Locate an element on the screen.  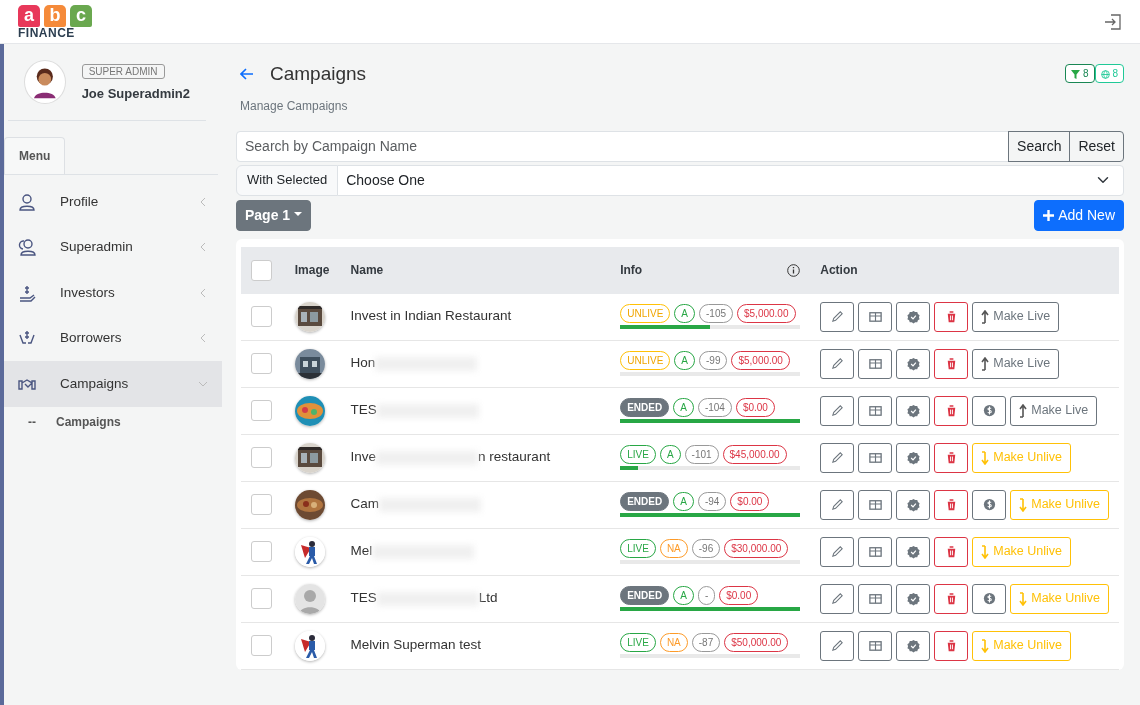
filter-count: 8 is located at coordinates (1080, 73).